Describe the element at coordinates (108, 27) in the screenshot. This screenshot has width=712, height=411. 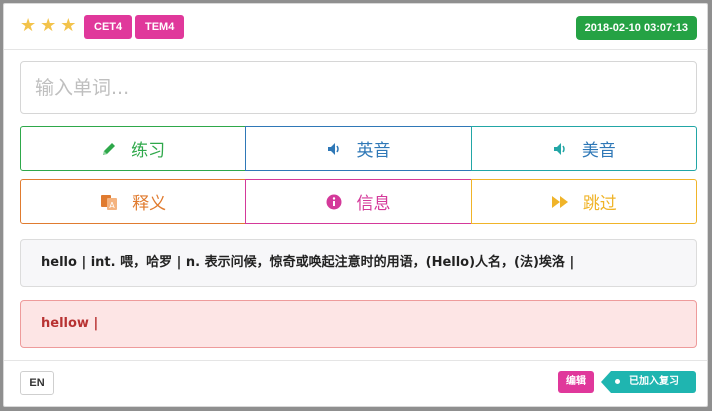
I see `tag-cet4: CET4` at that location.